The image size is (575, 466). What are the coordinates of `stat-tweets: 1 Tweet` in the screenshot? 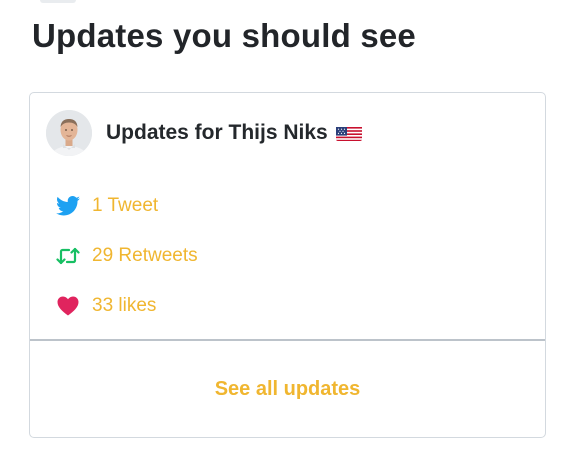 It's located at (127, 206).